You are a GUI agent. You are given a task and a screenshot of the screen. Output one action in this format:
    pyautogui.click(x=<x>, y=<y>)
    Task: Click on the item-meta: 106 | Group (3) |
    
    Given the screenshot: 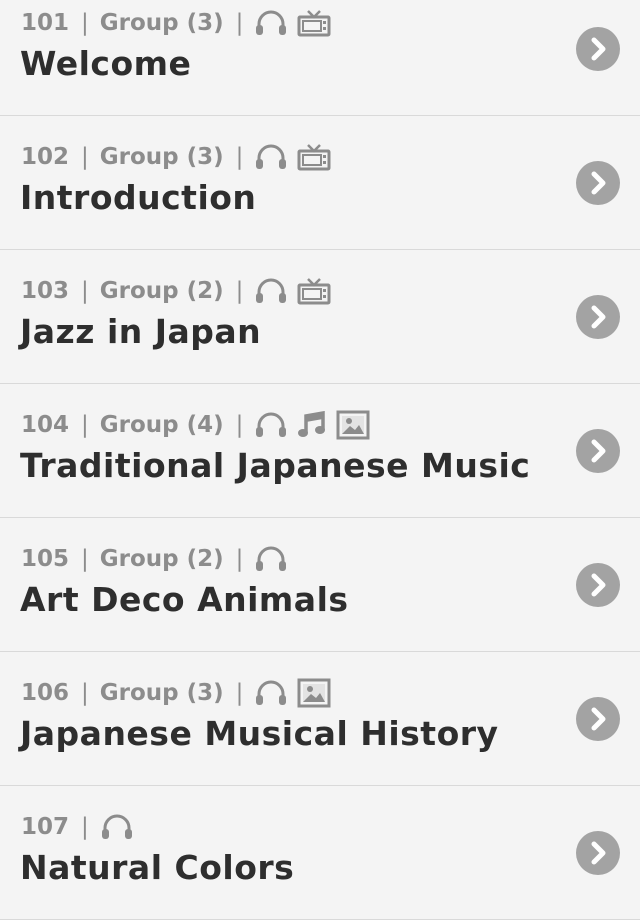 What is the action you would take?
    pyautogui.click(x=176, y=693)
    